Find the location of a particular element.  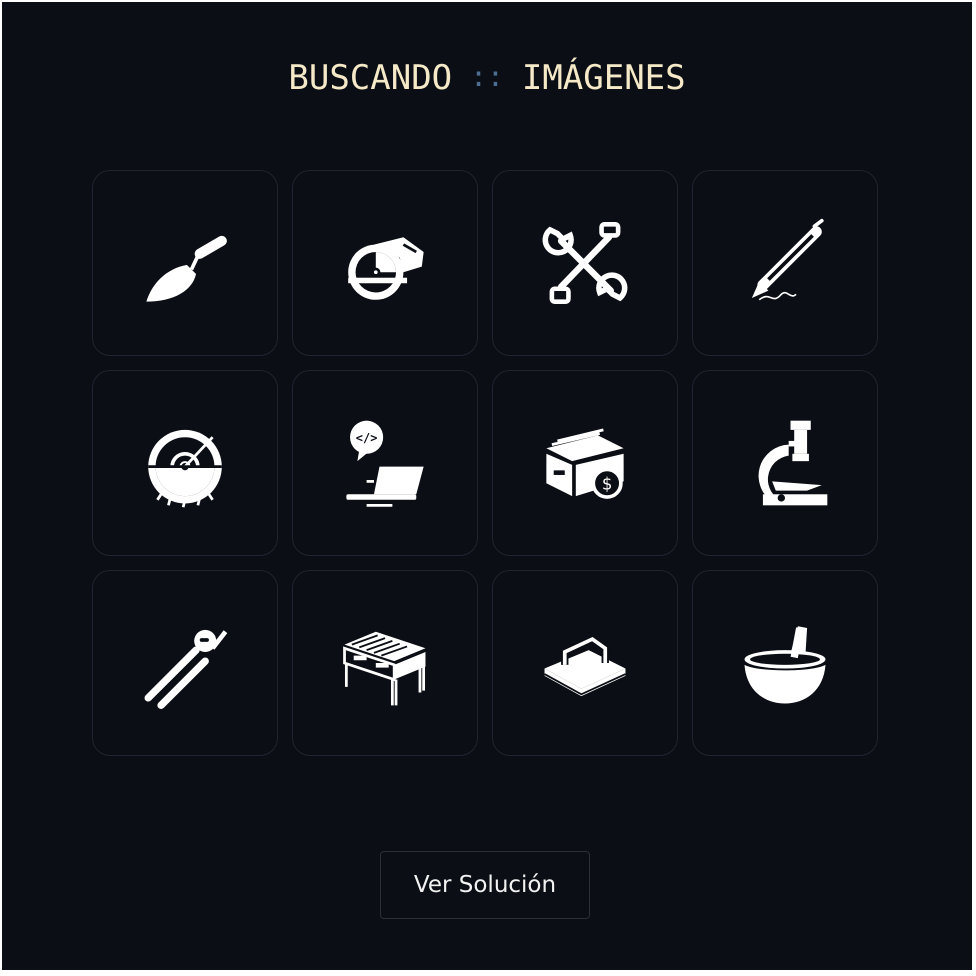

crossed-wrenches-icon is located at coordinates (585, 263).